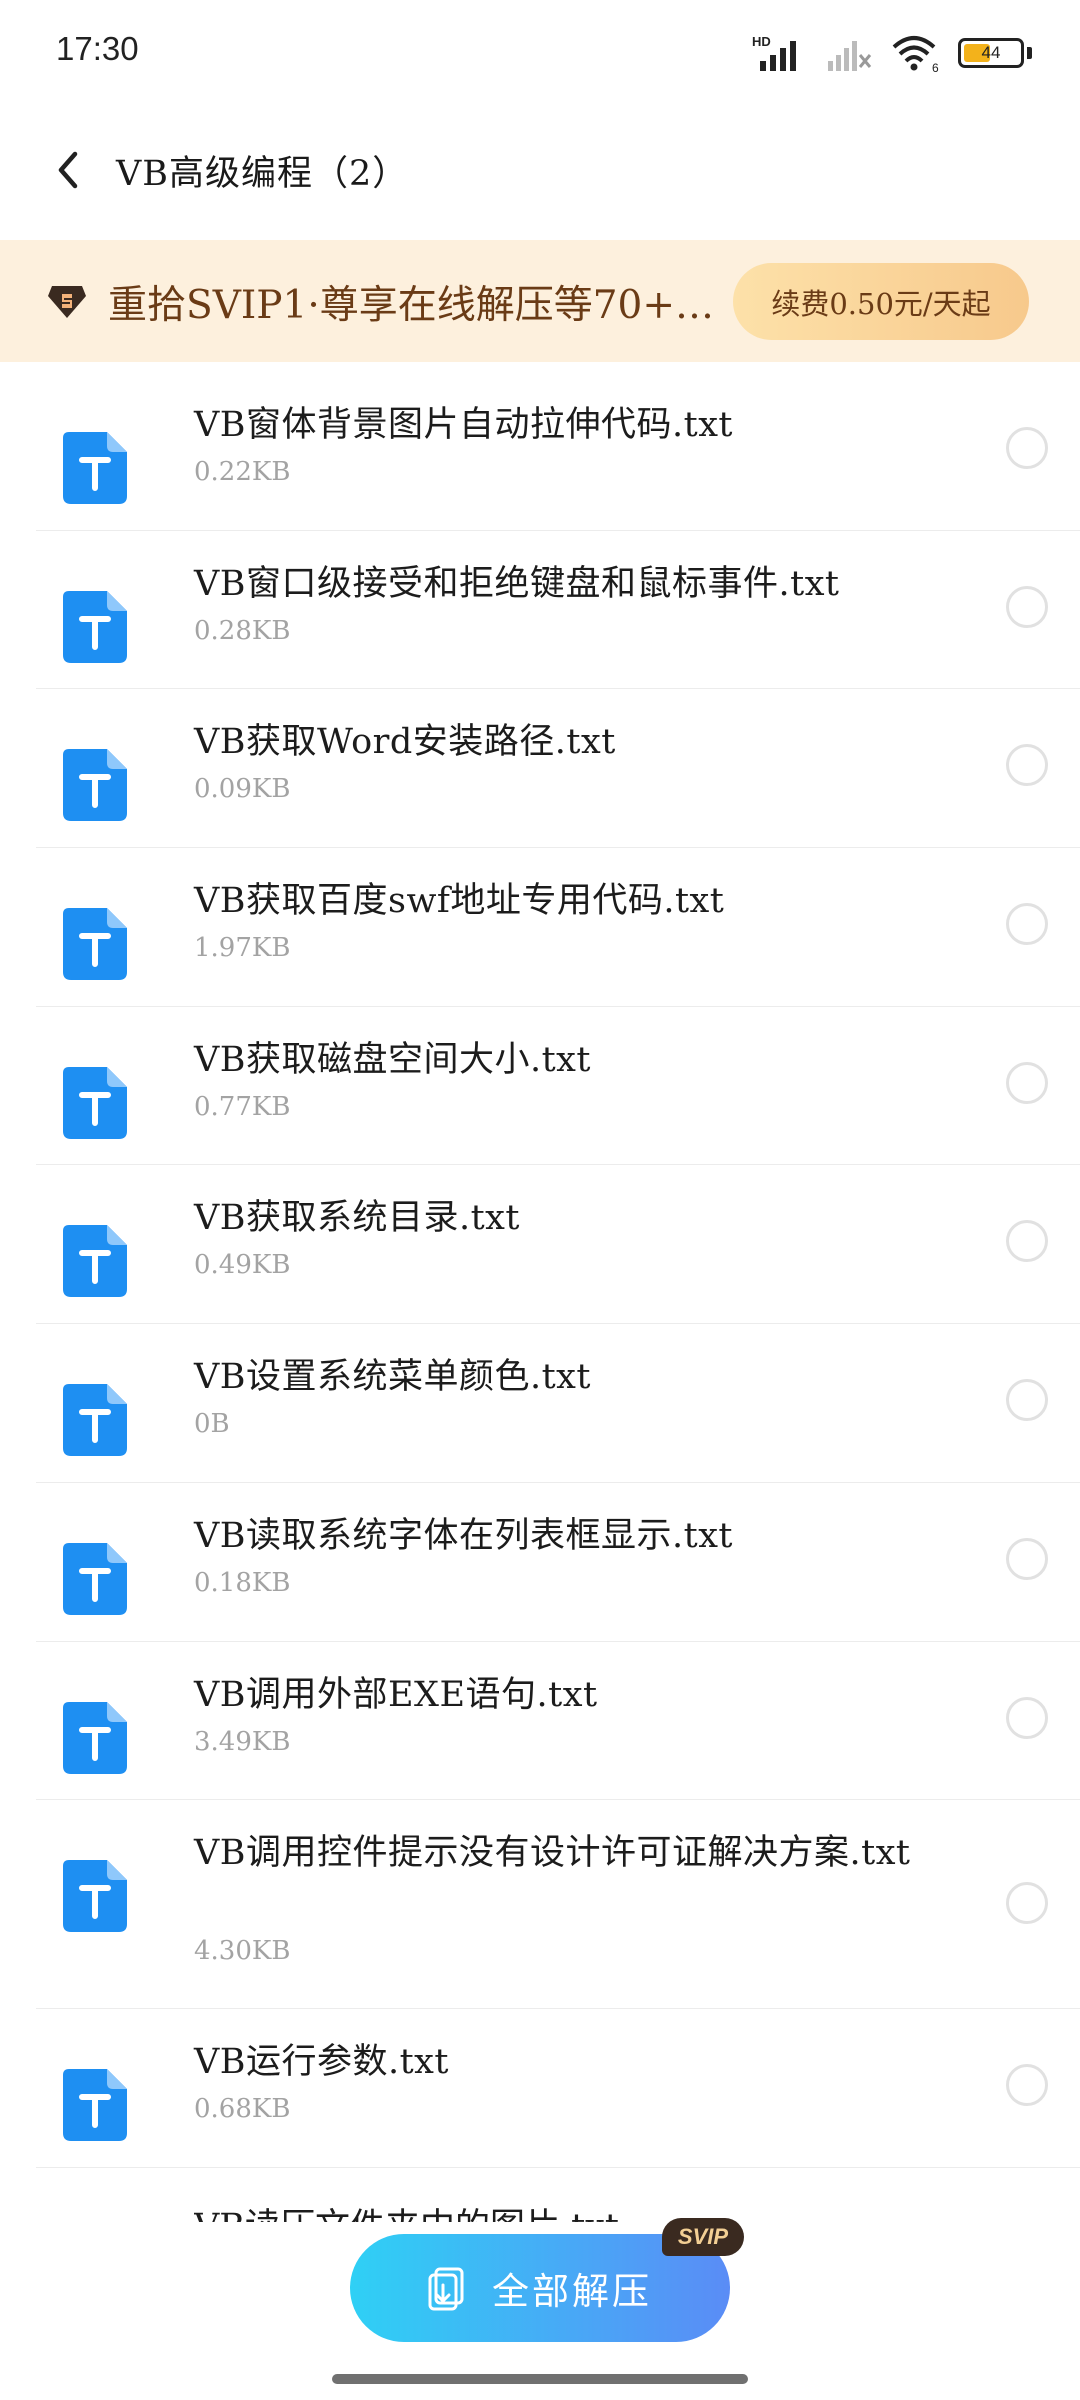 This screenshot has height=2400, width=1080. What do you see at coordinates (242, 2109) in the screenshot?
I see `file-size: 0.68KB` at bounding box center [242, 2109].